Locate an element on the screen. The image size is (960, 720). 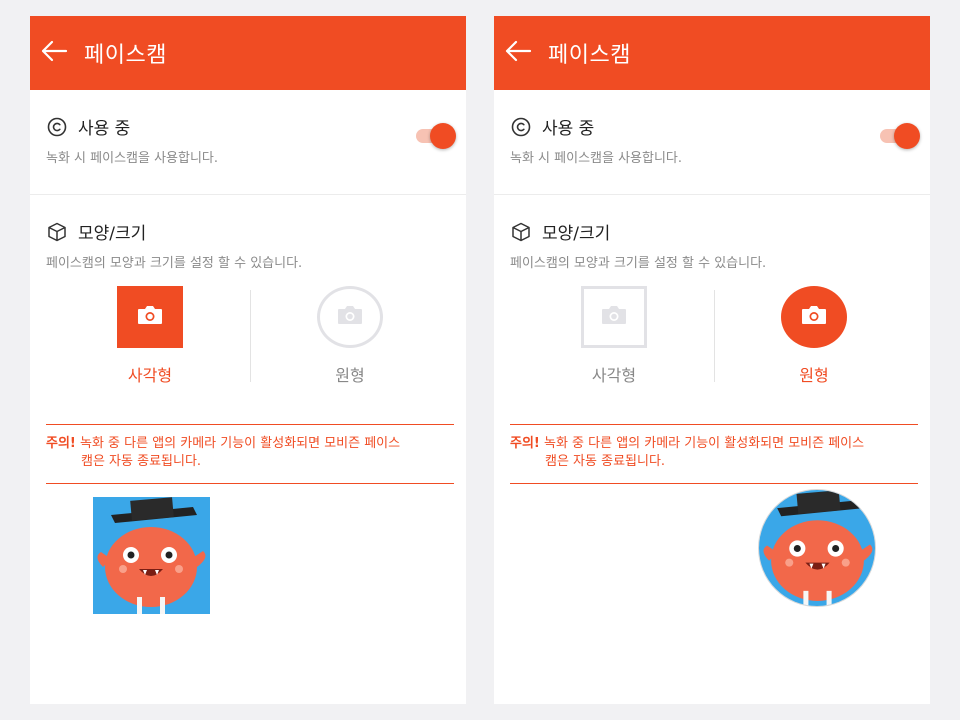
facecam-preview-square is located at coordinates (151, 555).